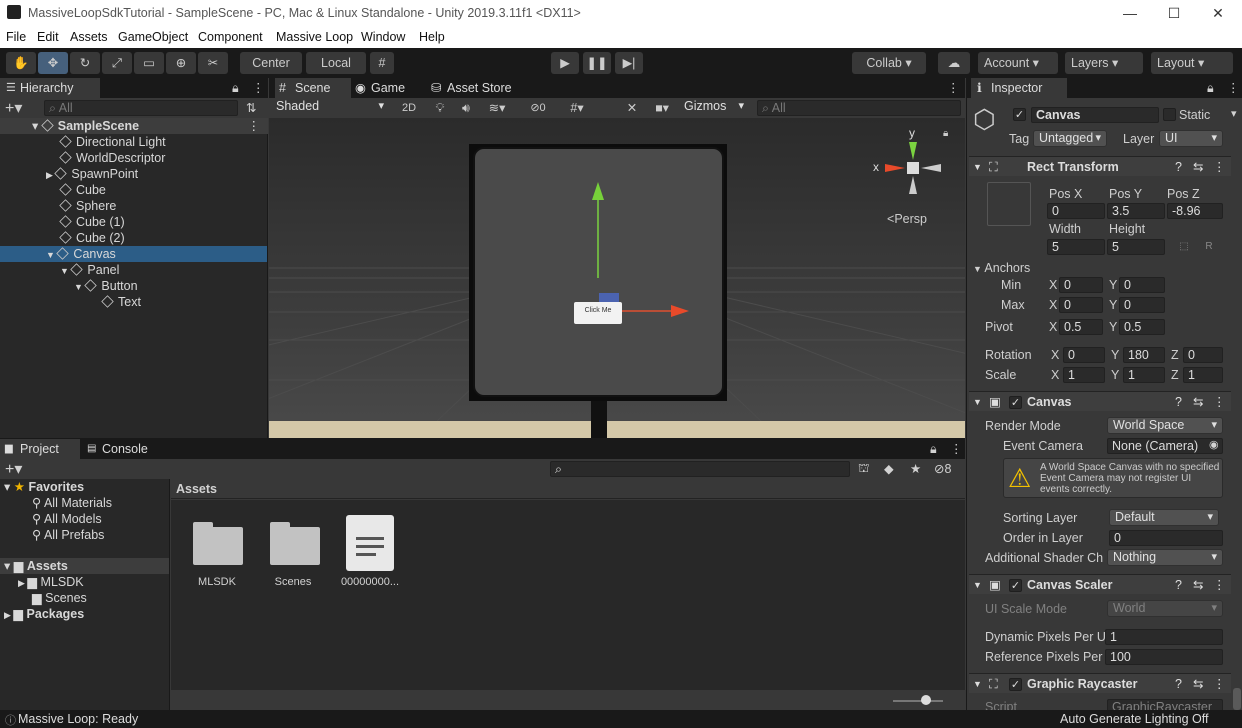 The width and height of the screenshot is (1242, 728). What do you see at coordinates (1169, 114) in the screenshot?
I see `static-checkbox` at bounding box center [1169, 114].